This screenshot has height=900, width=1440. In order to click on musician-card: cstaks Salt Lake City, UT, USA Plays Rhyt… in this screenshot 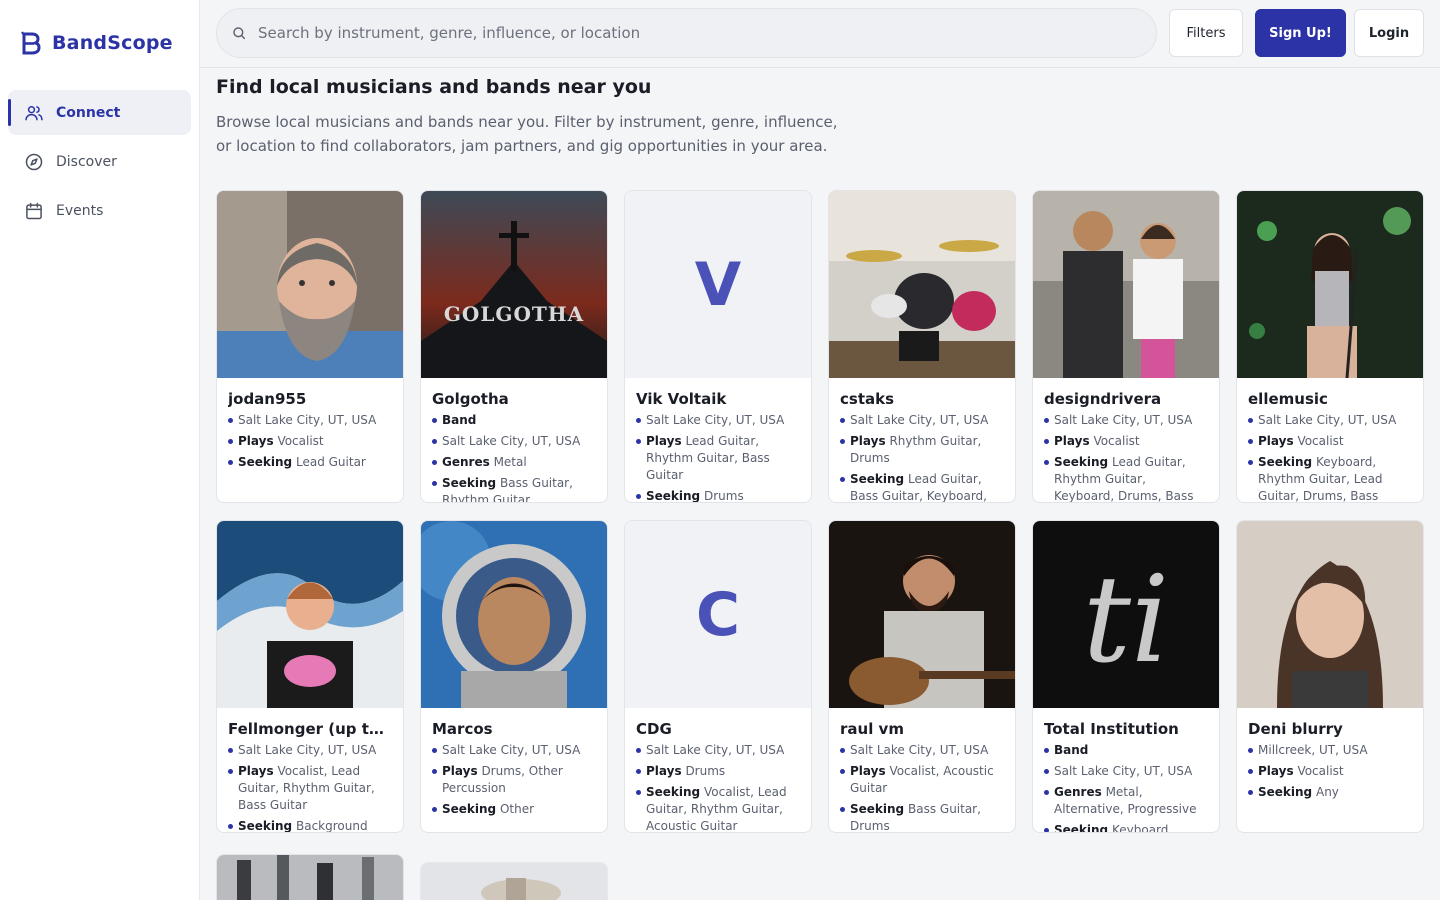, I will do `click(922, 346)`.